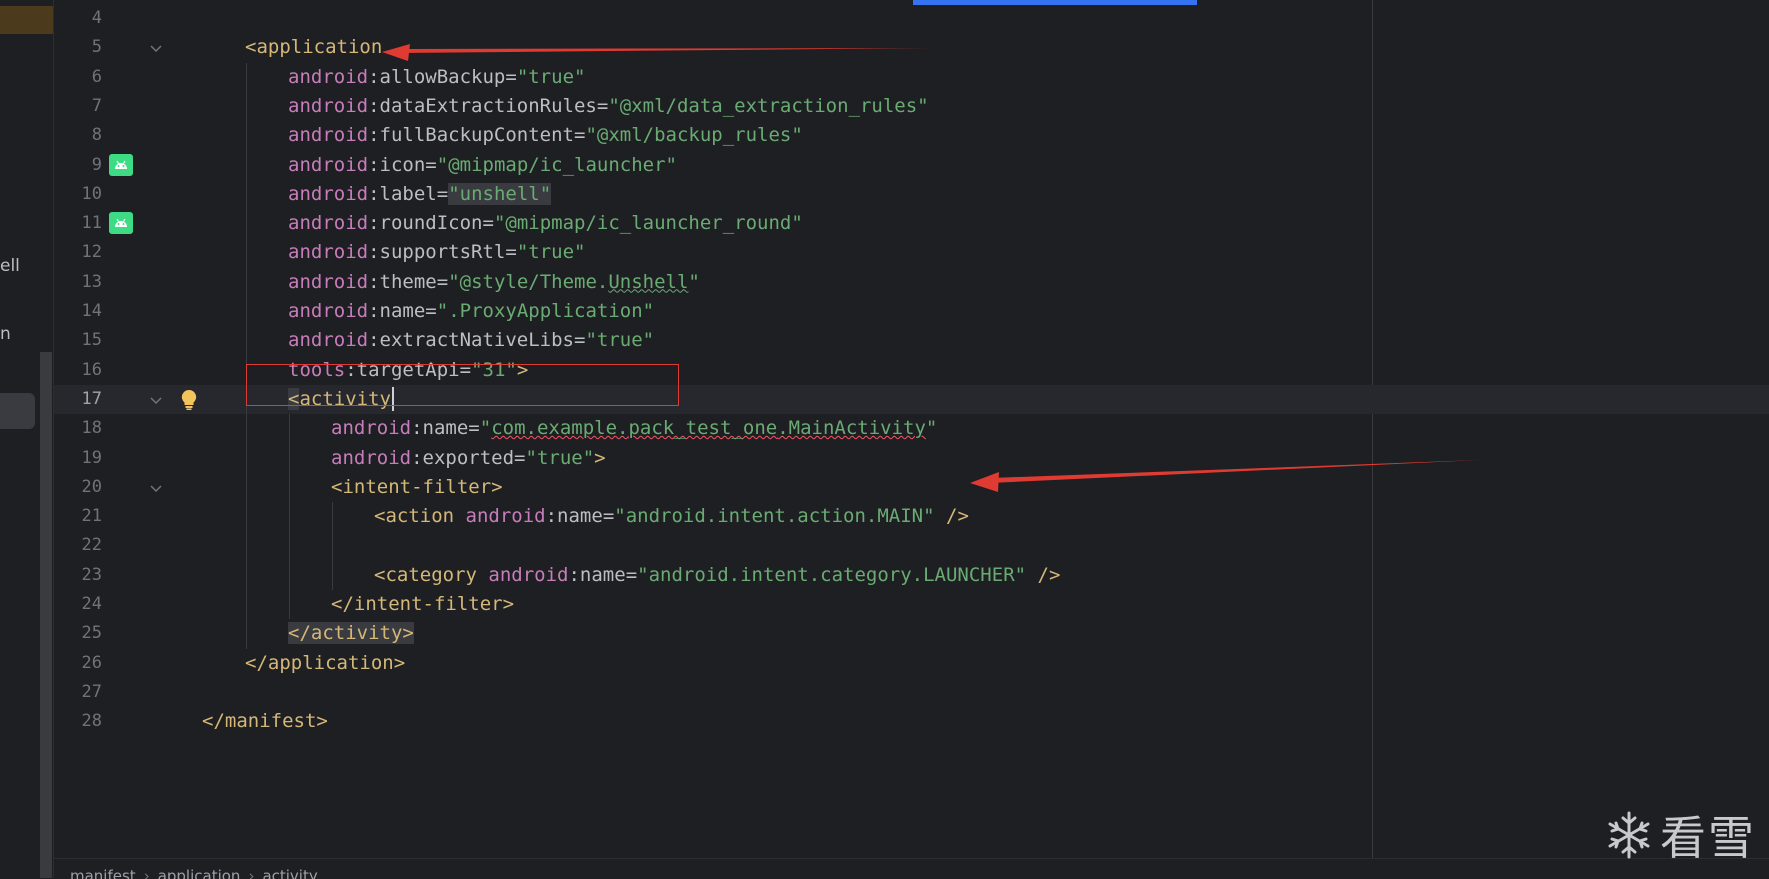 The image size is (1769, 879). I want to click on code-token: pack_test_one, so click(703, 428).